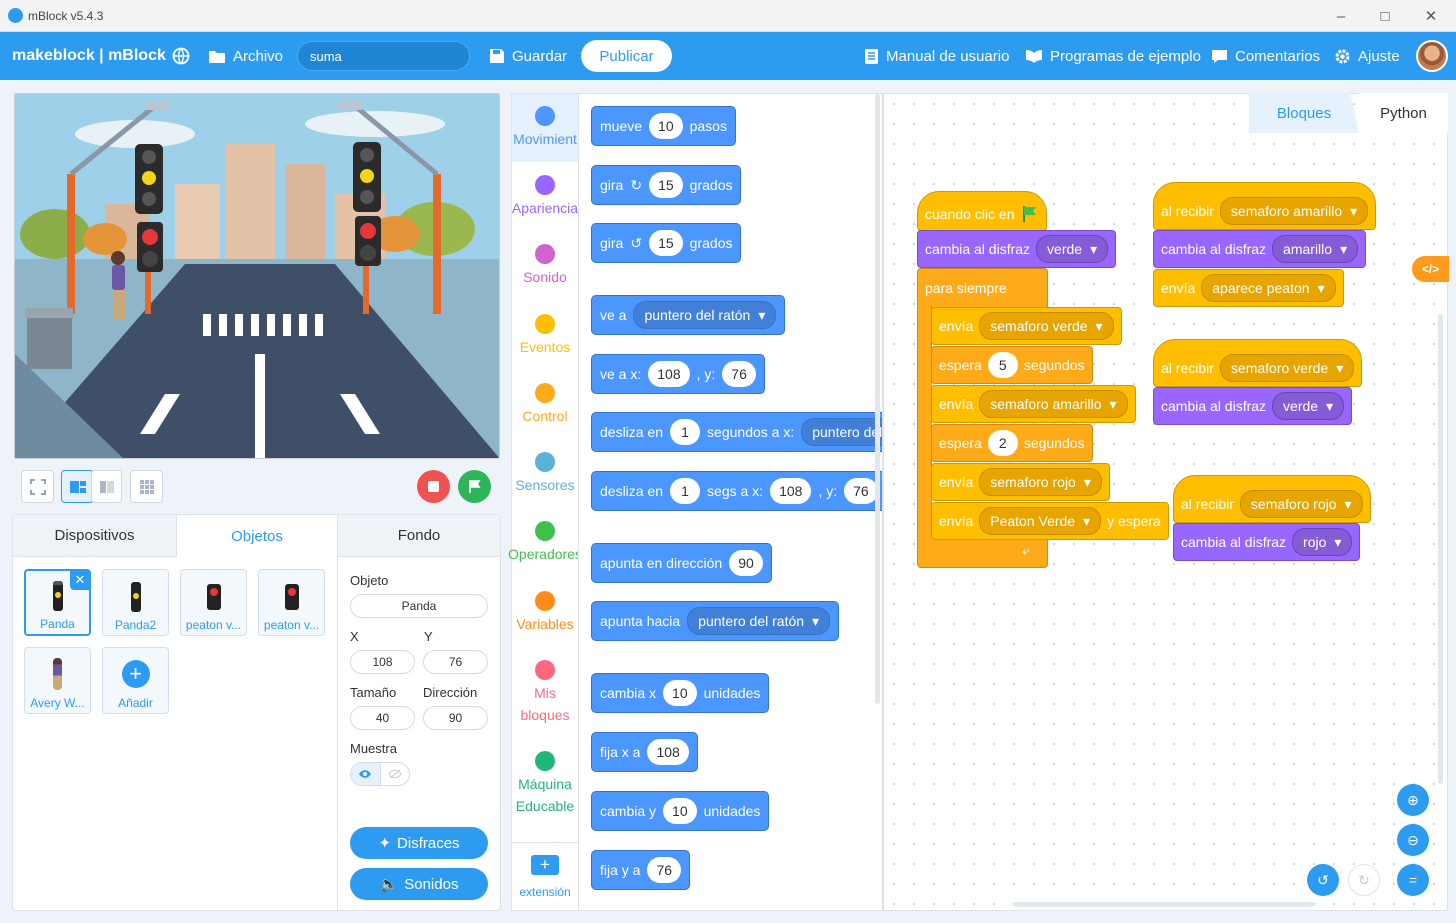 The height and width of the screenshot is (923, 1456). Describe the element at coordinates (1432, 56) in the screenshot. I see `user-avatar` at that location.